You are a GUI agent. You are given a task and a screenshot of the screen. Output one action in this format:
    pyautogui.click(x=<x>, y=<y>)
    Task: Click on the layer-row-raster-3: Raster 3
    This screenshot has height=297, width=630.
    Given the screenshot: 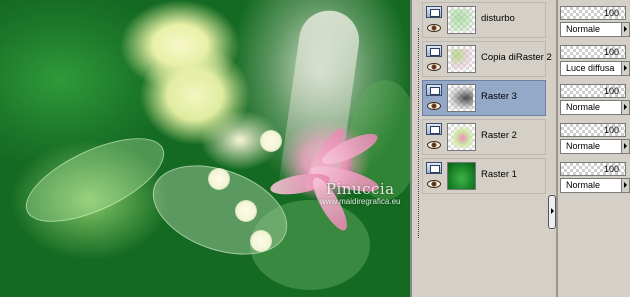 What is the action you would take?
    pyautogui.click(x=484, y=98)
    